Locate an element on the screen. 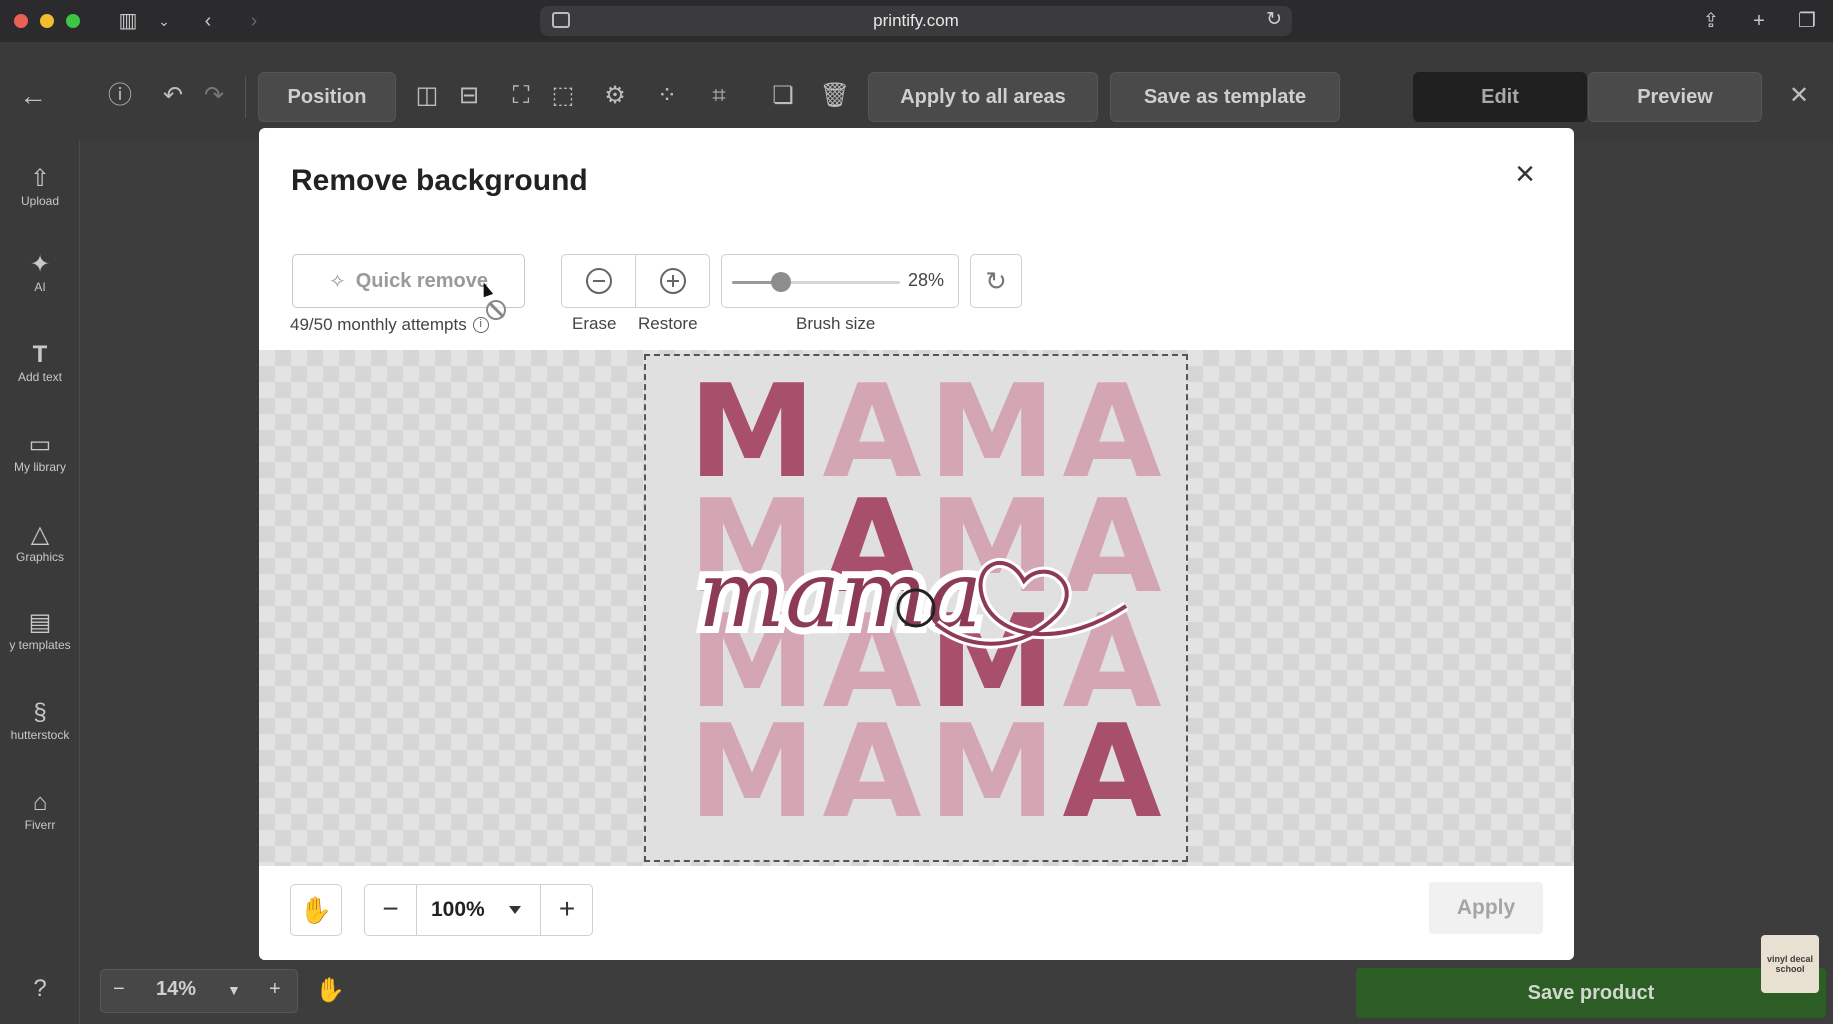 The image size is (1833, 1024). forward-icon: › is located at coordinates (254, 21).